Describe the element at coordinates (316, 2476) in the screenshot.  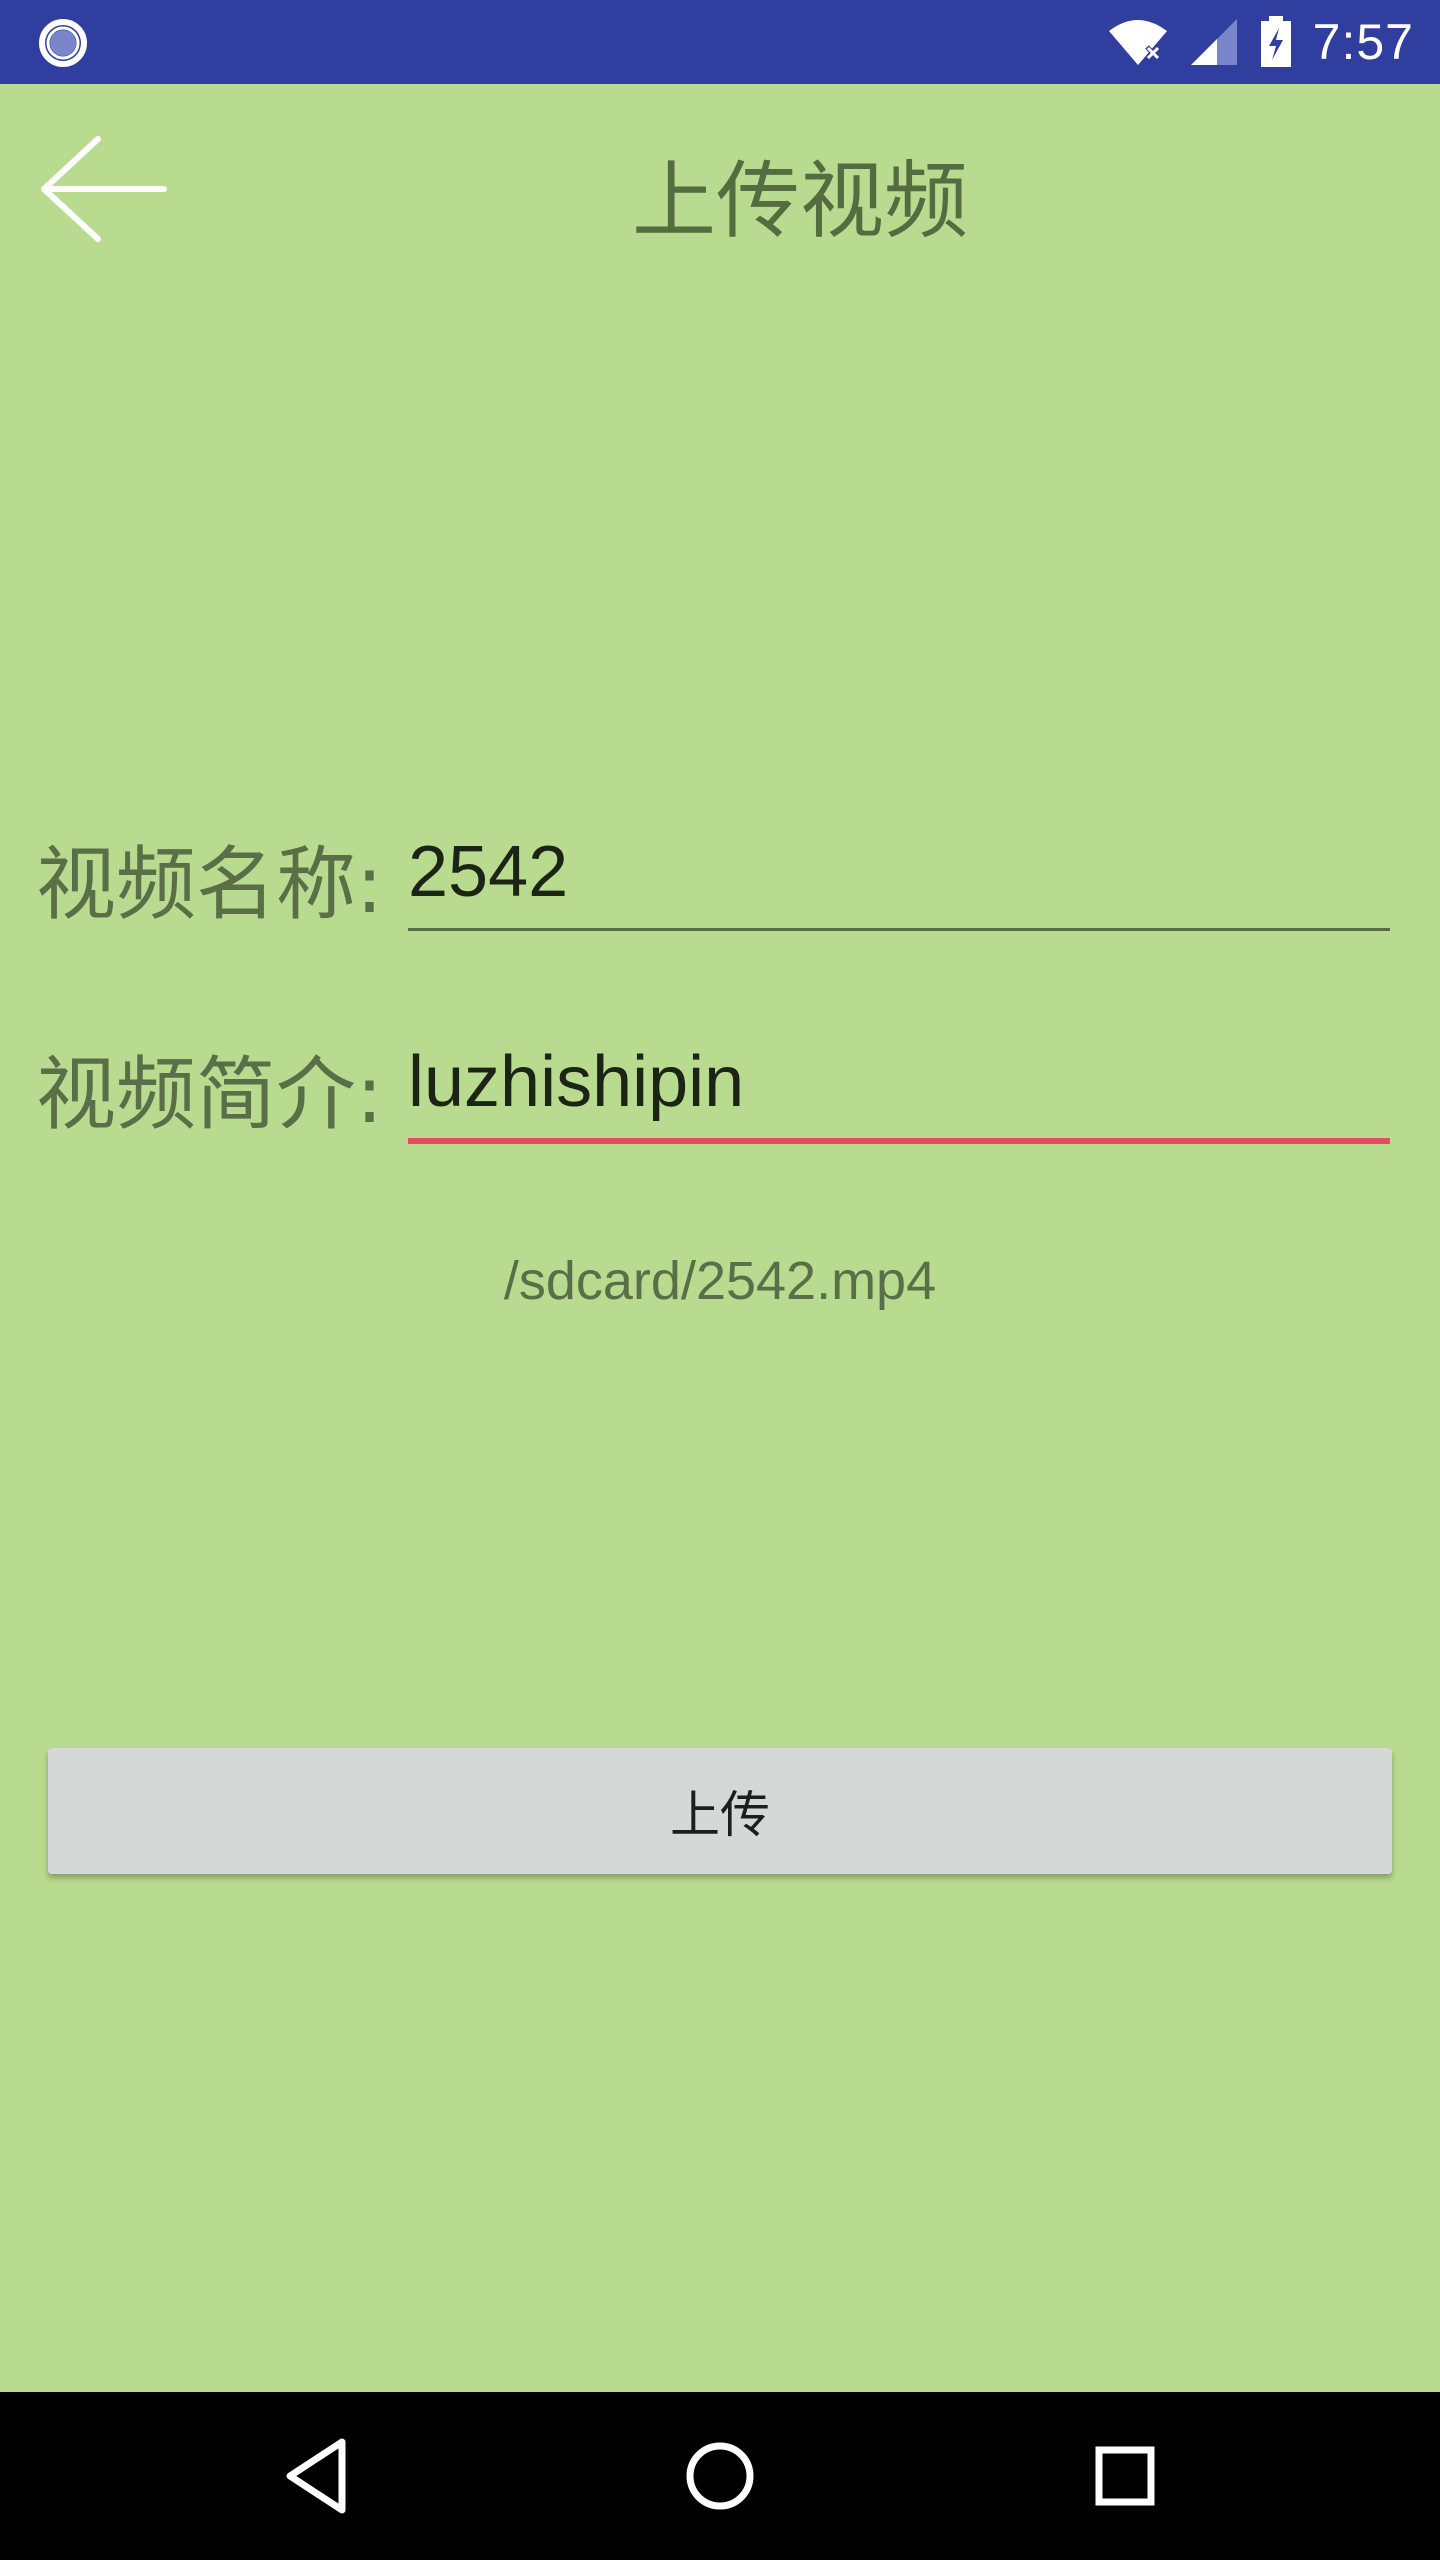
I see `nav-back-icon` at that location.